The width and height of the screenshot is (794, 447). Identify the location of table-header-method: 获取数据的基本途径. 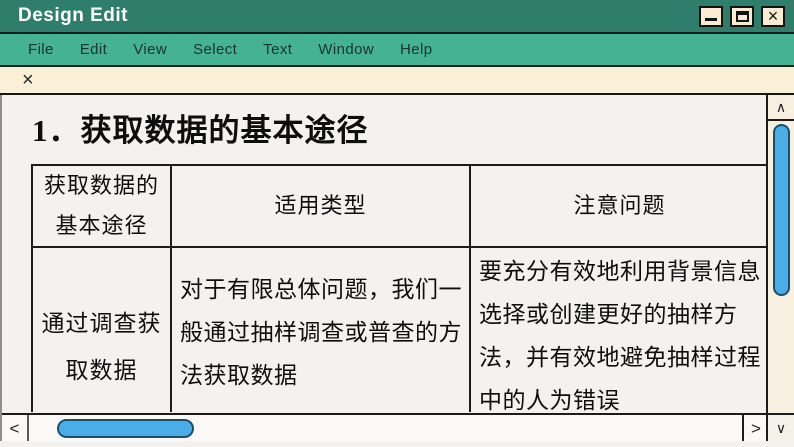
(101, 206).